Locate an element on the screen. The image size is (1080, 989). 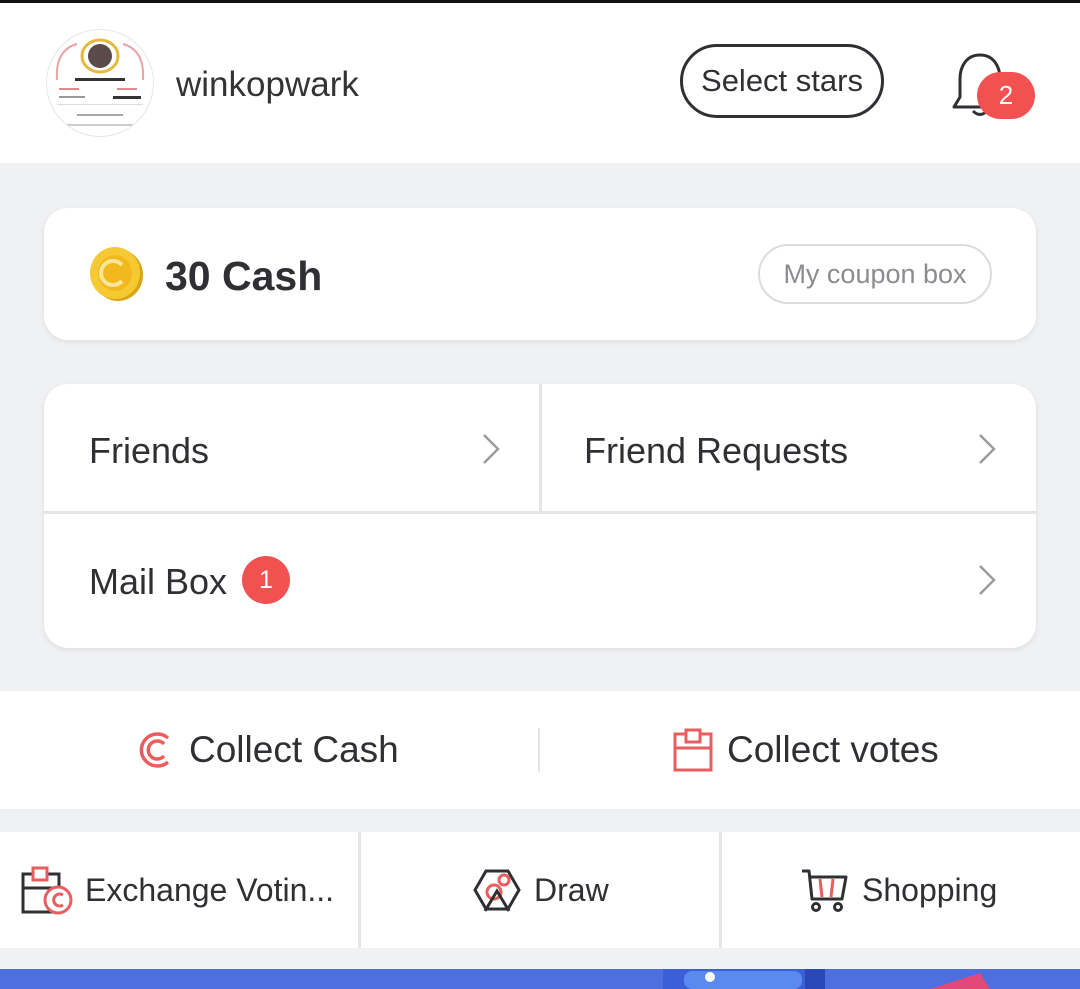
cash-card: 30 Cash My coupon box is located at coordinates (540, 274).